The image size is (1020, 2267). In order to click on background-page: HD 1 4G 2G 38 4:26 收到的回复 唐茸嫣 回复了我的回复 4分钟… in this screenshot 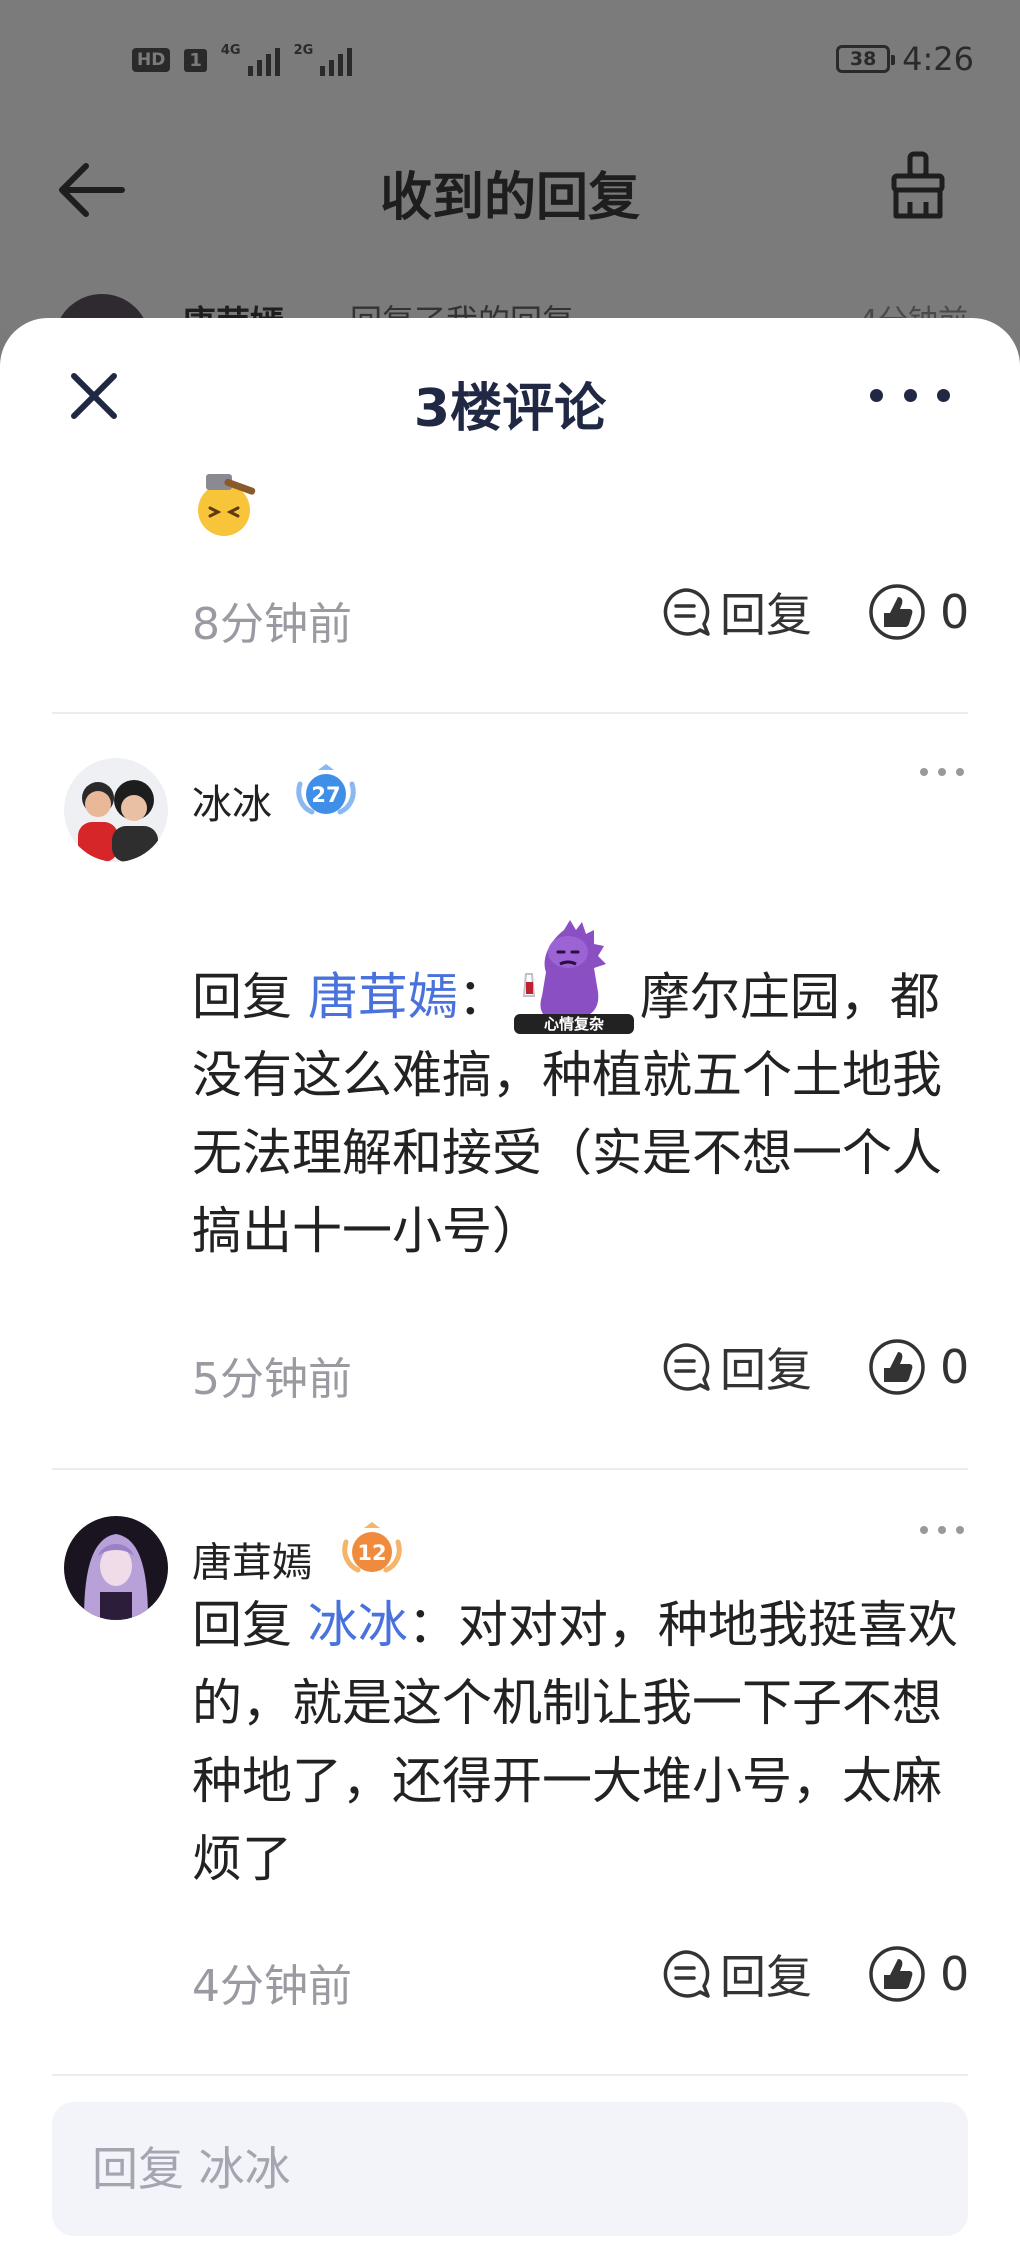, I will do `click(510, 165)`.